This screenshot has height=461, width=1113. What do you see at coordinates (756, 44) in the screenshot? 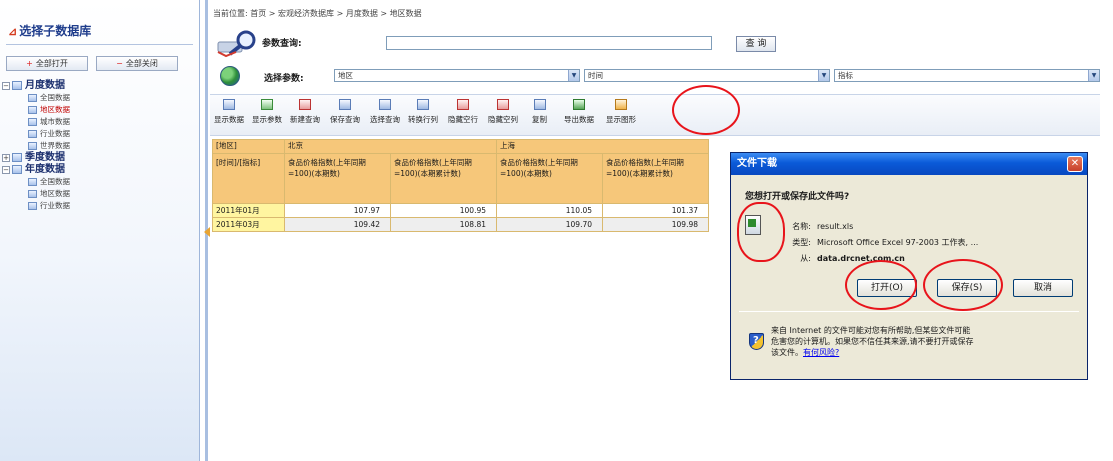
I see `query-button: 查 询` at bounding box center [756, 44].